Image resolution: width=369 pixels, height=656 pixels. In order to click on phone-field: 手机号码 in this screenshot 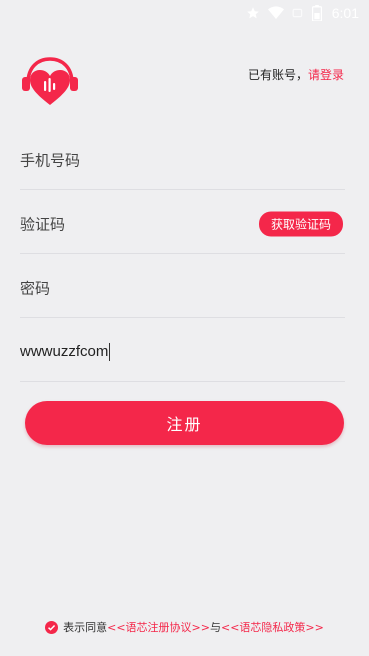, I will do `click(182, 160)`.